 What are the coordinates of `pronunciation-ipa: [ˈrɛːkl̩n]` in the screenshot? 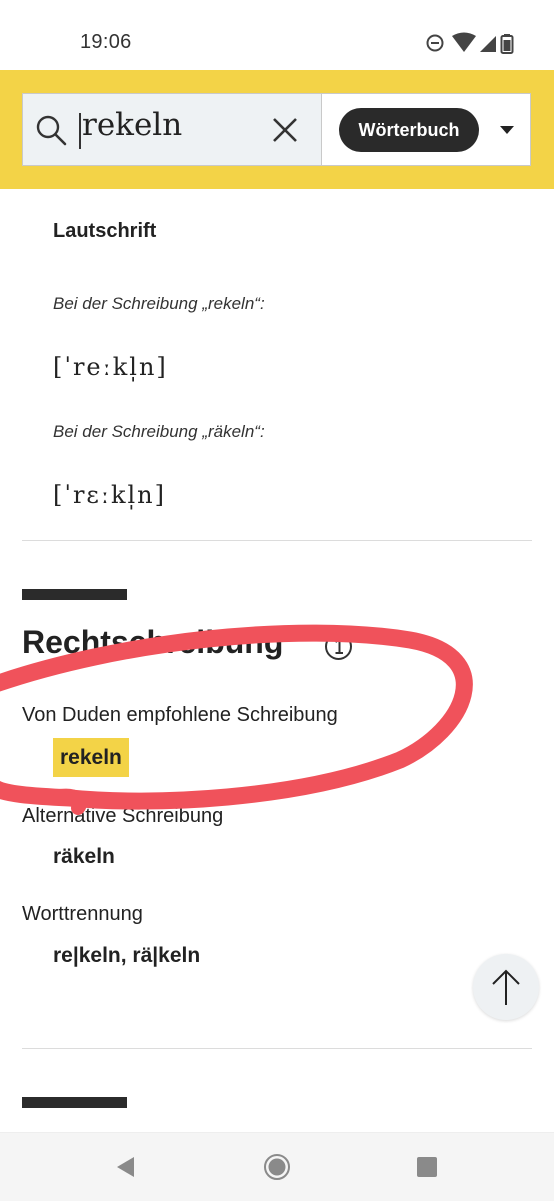 It's located at (109, 495).